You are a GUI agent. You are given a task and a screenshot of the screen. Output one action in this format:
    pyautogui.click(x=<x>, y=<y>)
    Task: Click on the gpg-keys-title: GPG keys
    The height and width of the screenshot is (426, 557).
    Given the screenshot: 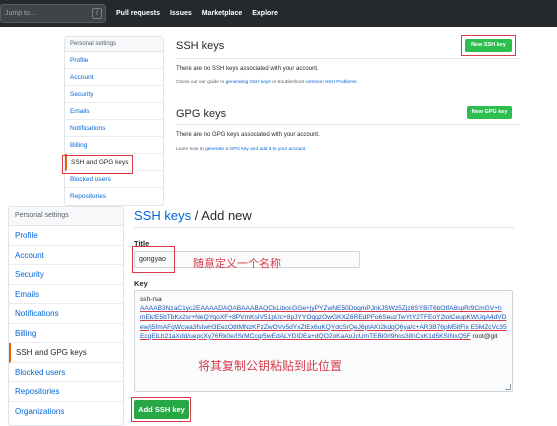 What is the action you would take?
    pyautogui.click(x=201, y=114)
    